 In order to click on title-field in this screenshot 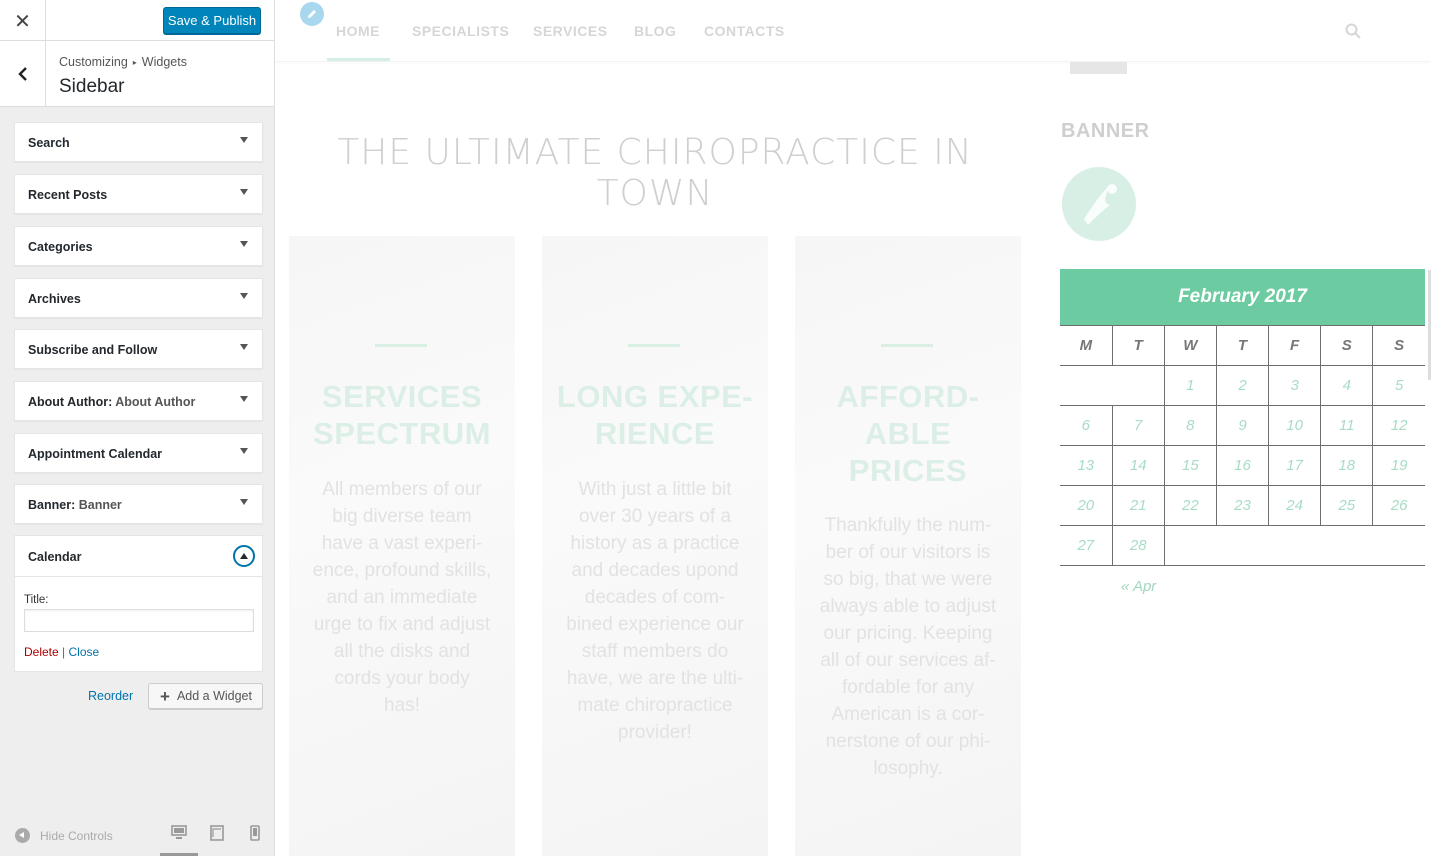, I will do `click(139, 620)`.